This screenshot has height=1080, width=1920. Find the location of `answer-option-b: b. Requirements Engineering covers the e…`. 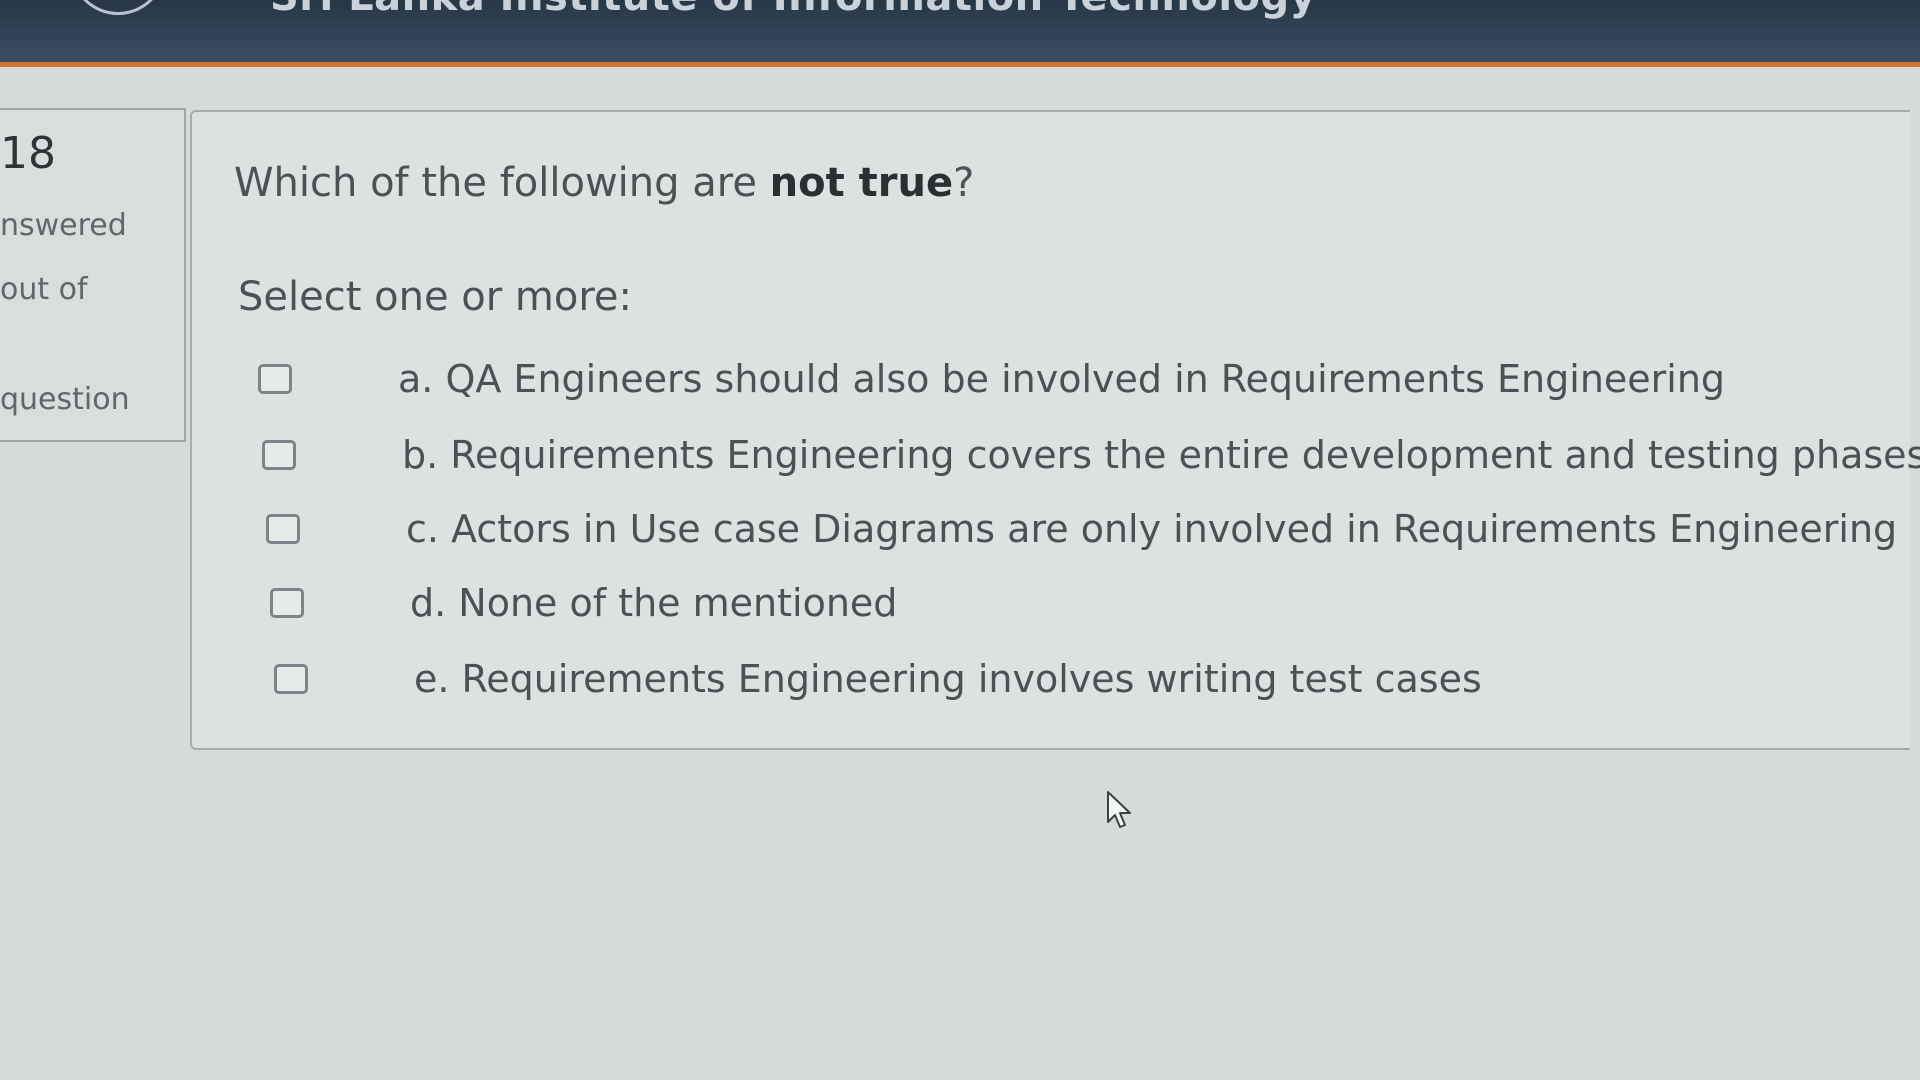

answer-option-b: b. Requirements Engineering covers the e… is located at coordinates (1091, 455).